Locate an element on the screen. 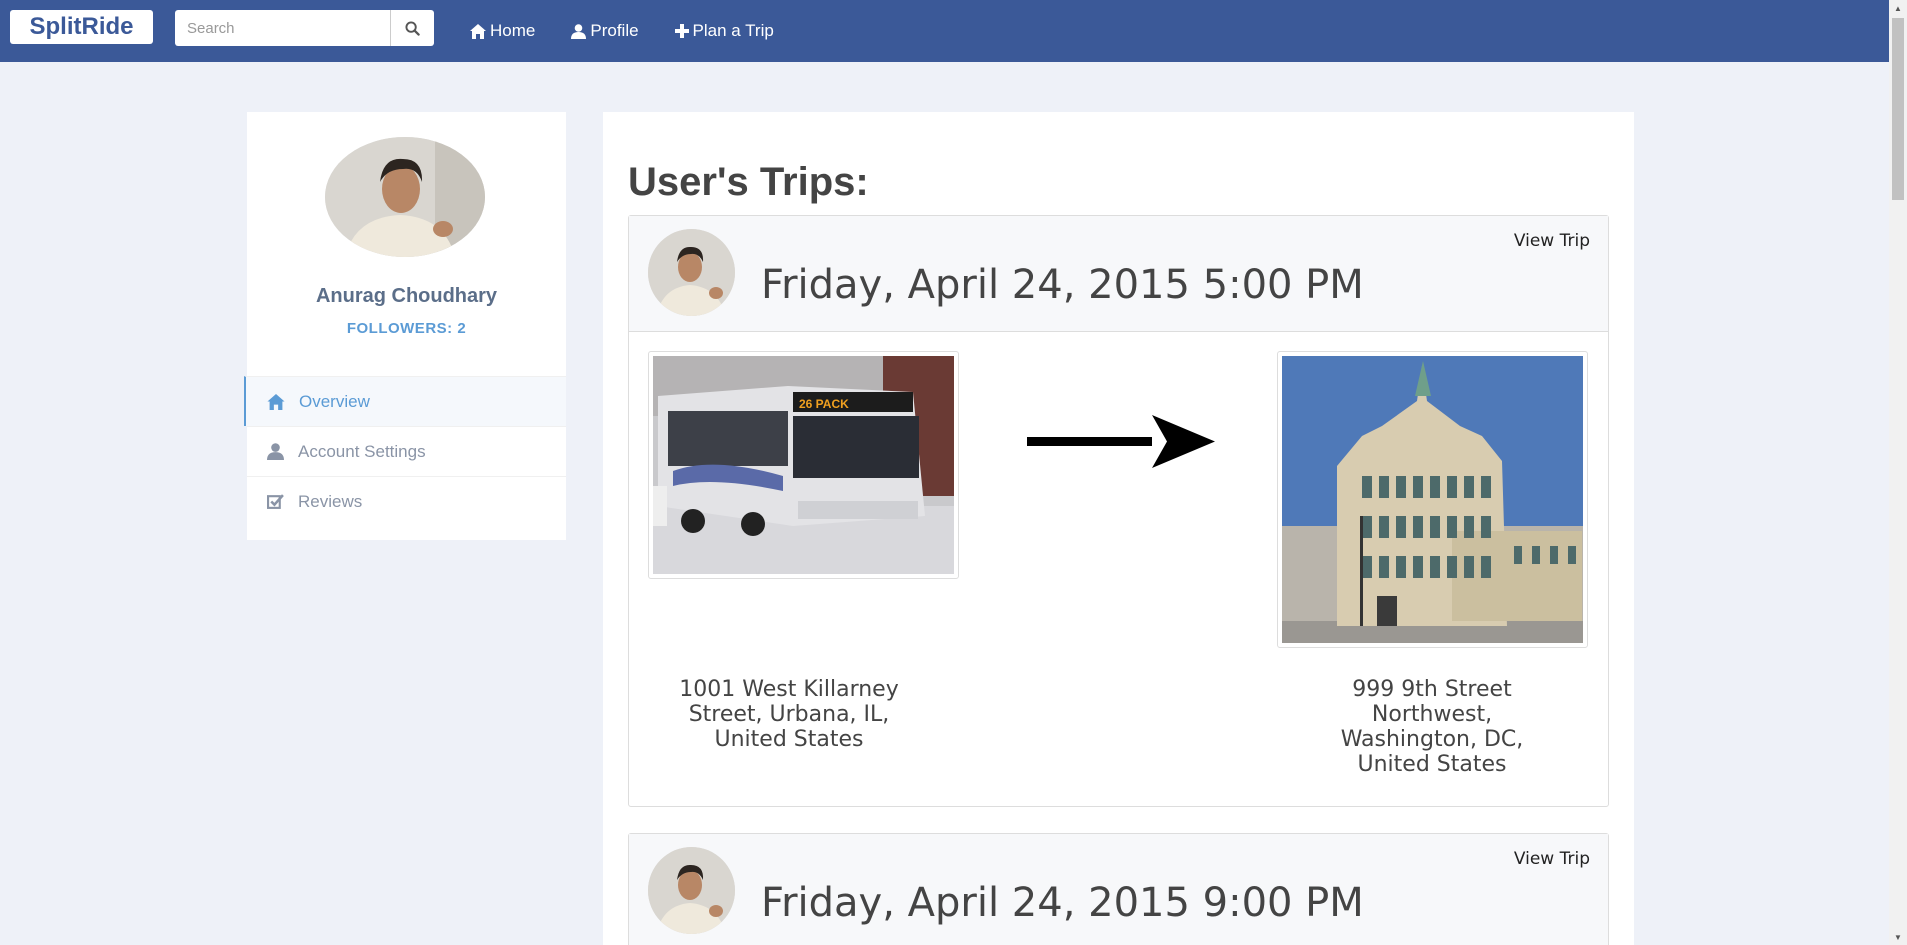  profile-menu: Overview Account Settings Reviews is located at coordinates (405, 451).